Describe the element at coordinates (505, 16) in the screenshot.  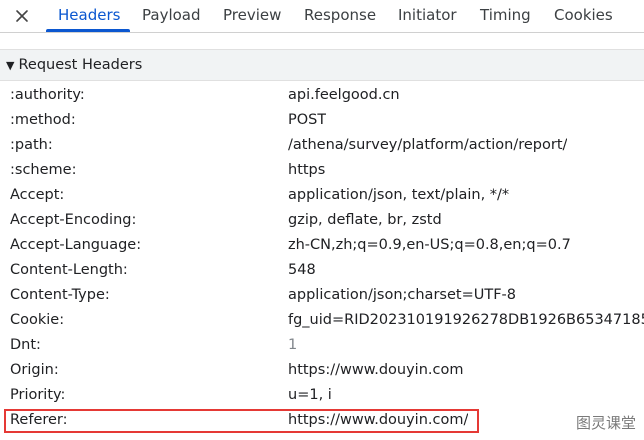
I see `tab-timing: Timing` at that location.